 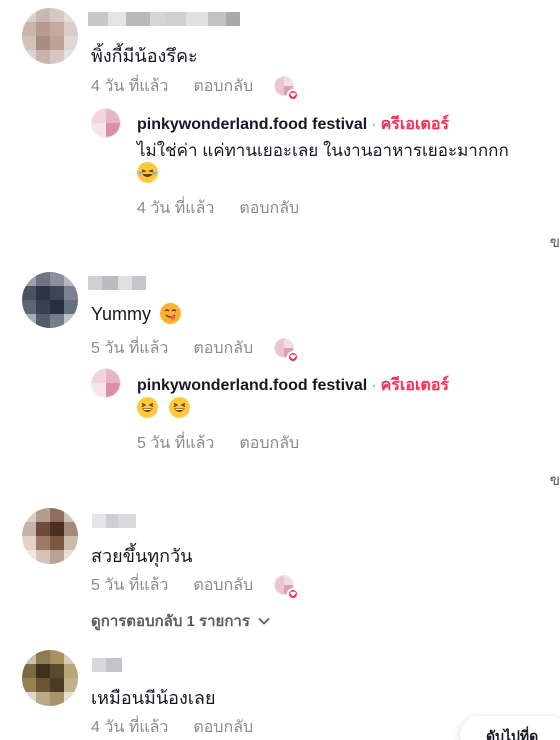 What do you see at coordinates (142, 556) in the screenshot?
I see `comment-text: สวยขึ้นทุกวัน` at bounding box center [142, 556].